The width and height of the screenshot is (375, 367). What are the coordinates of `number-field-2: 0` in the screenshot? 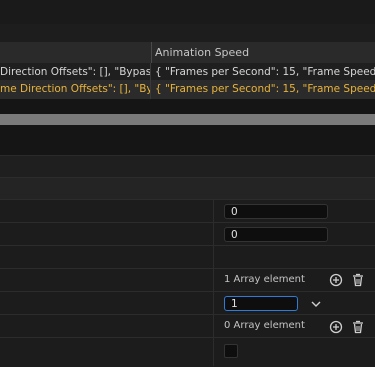 It's located at (276, 234).